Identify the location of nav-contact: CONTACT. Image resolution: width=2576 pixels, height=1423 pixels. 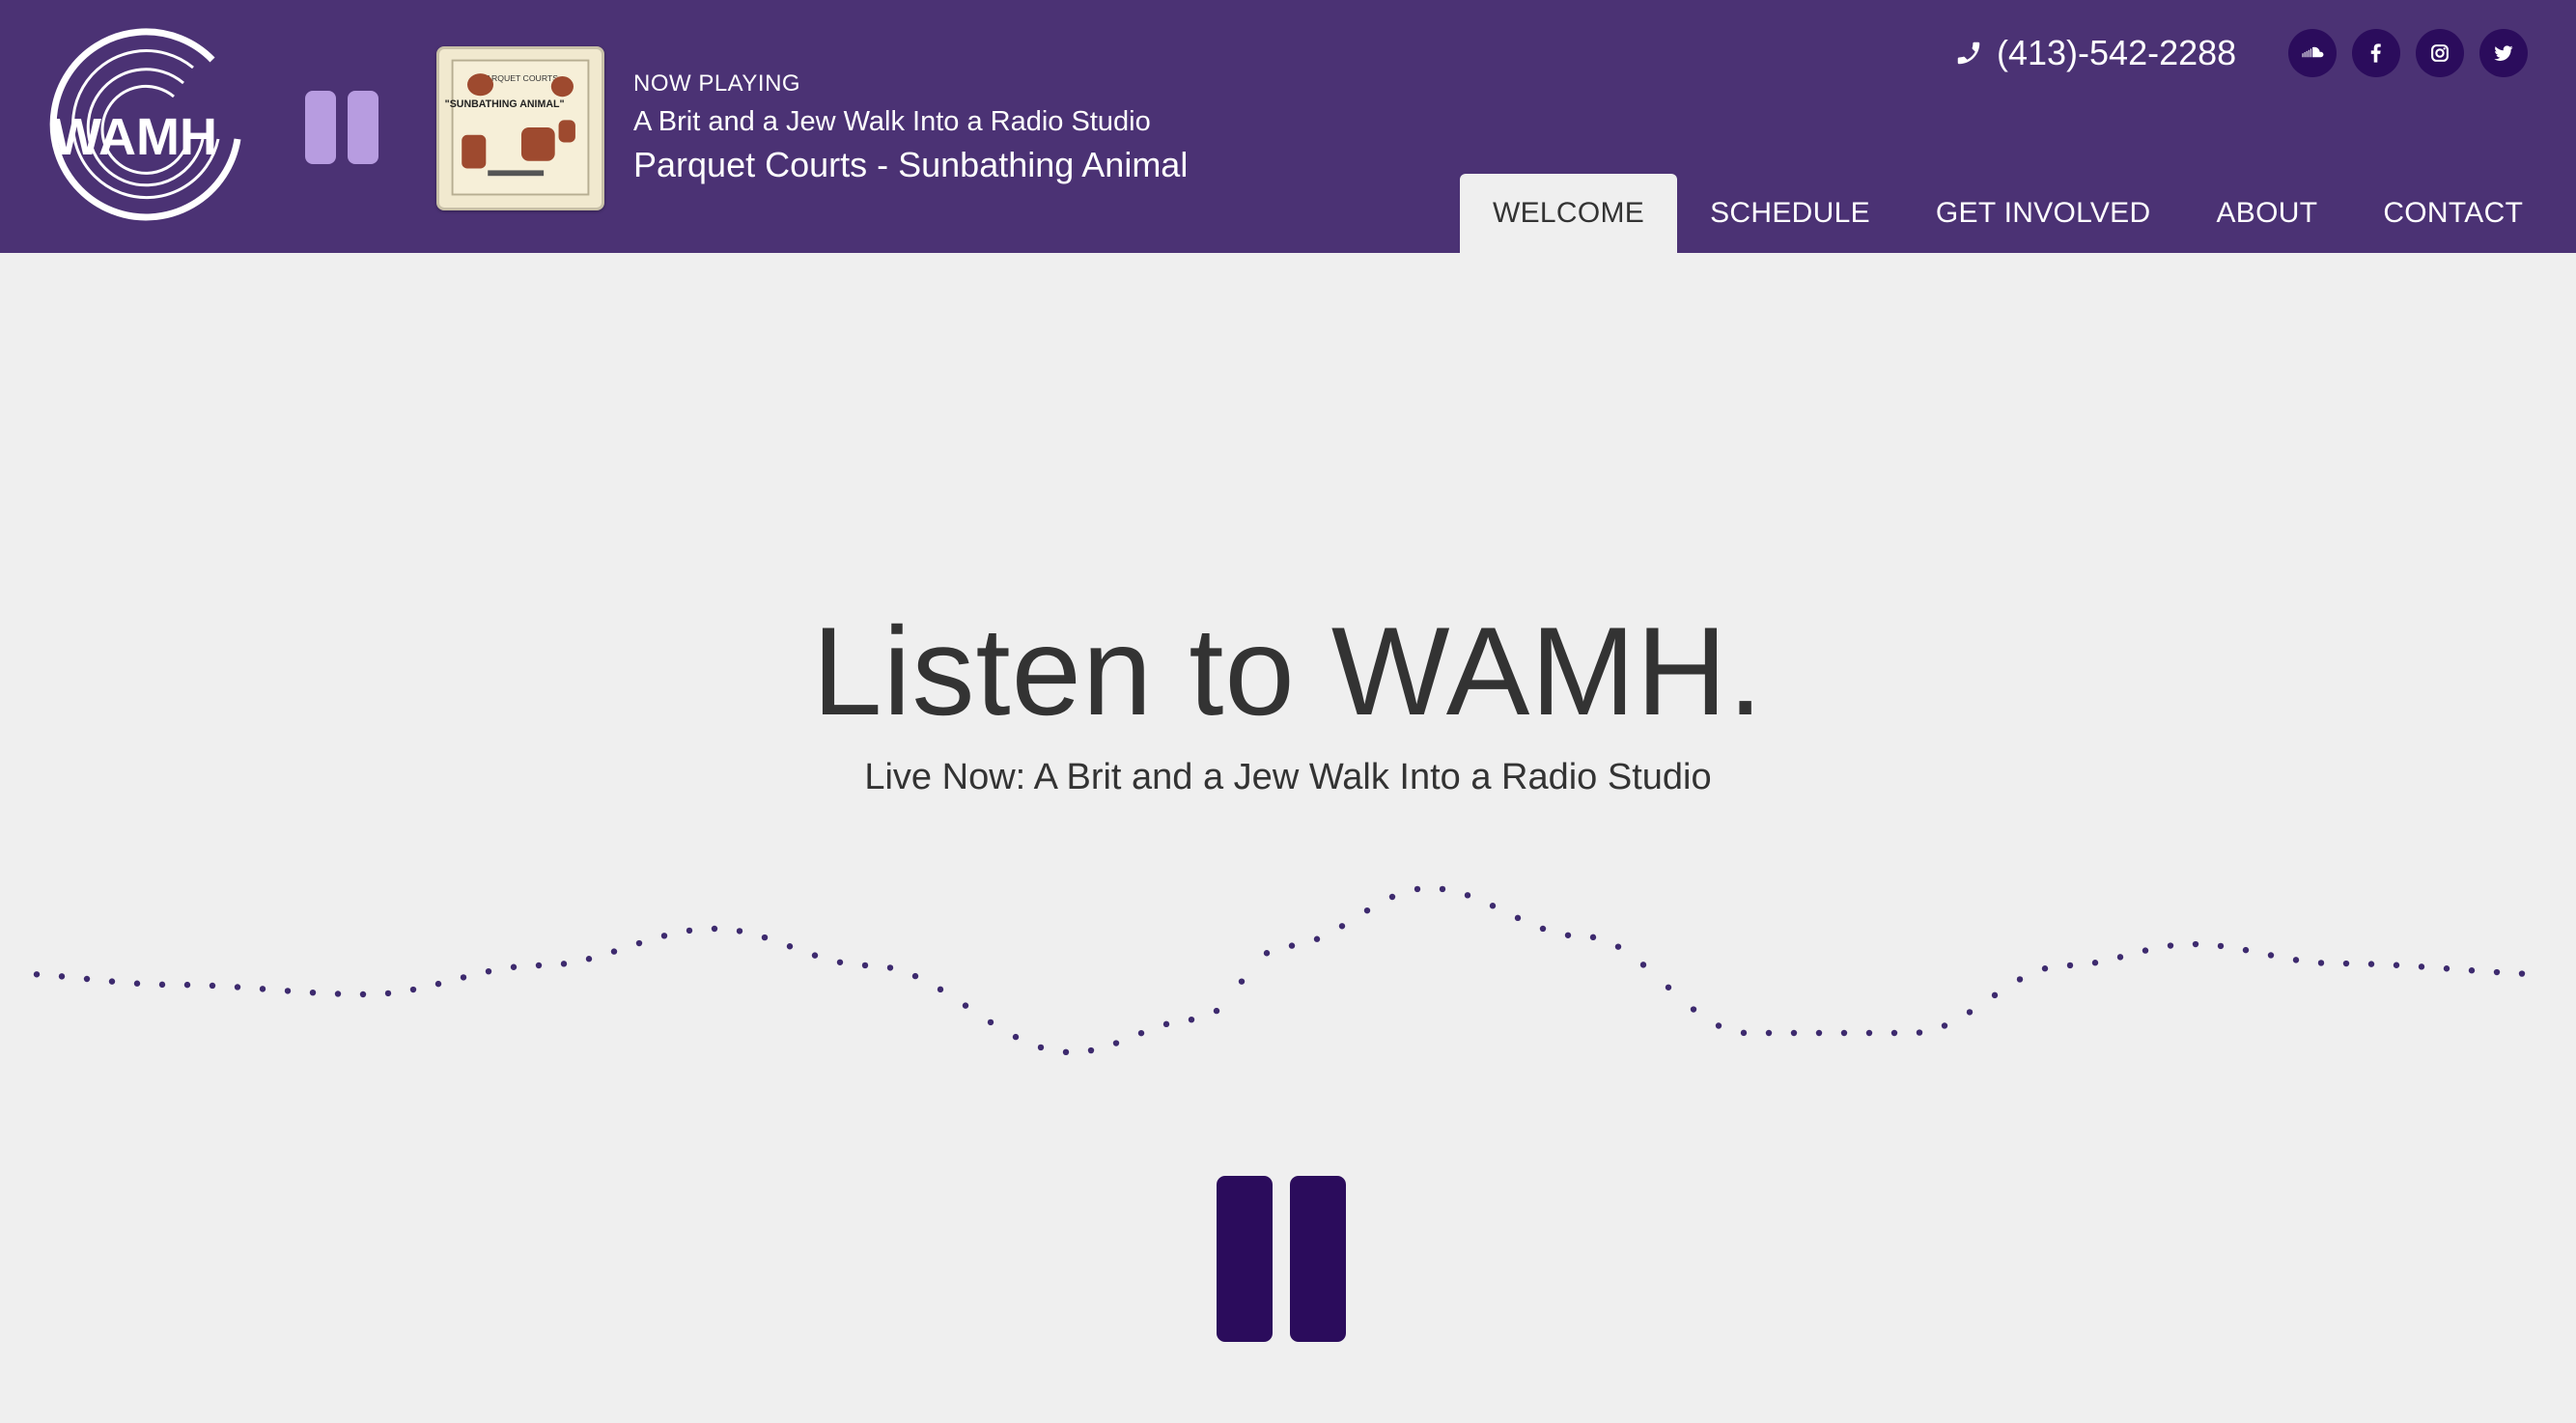
(2453, 213).